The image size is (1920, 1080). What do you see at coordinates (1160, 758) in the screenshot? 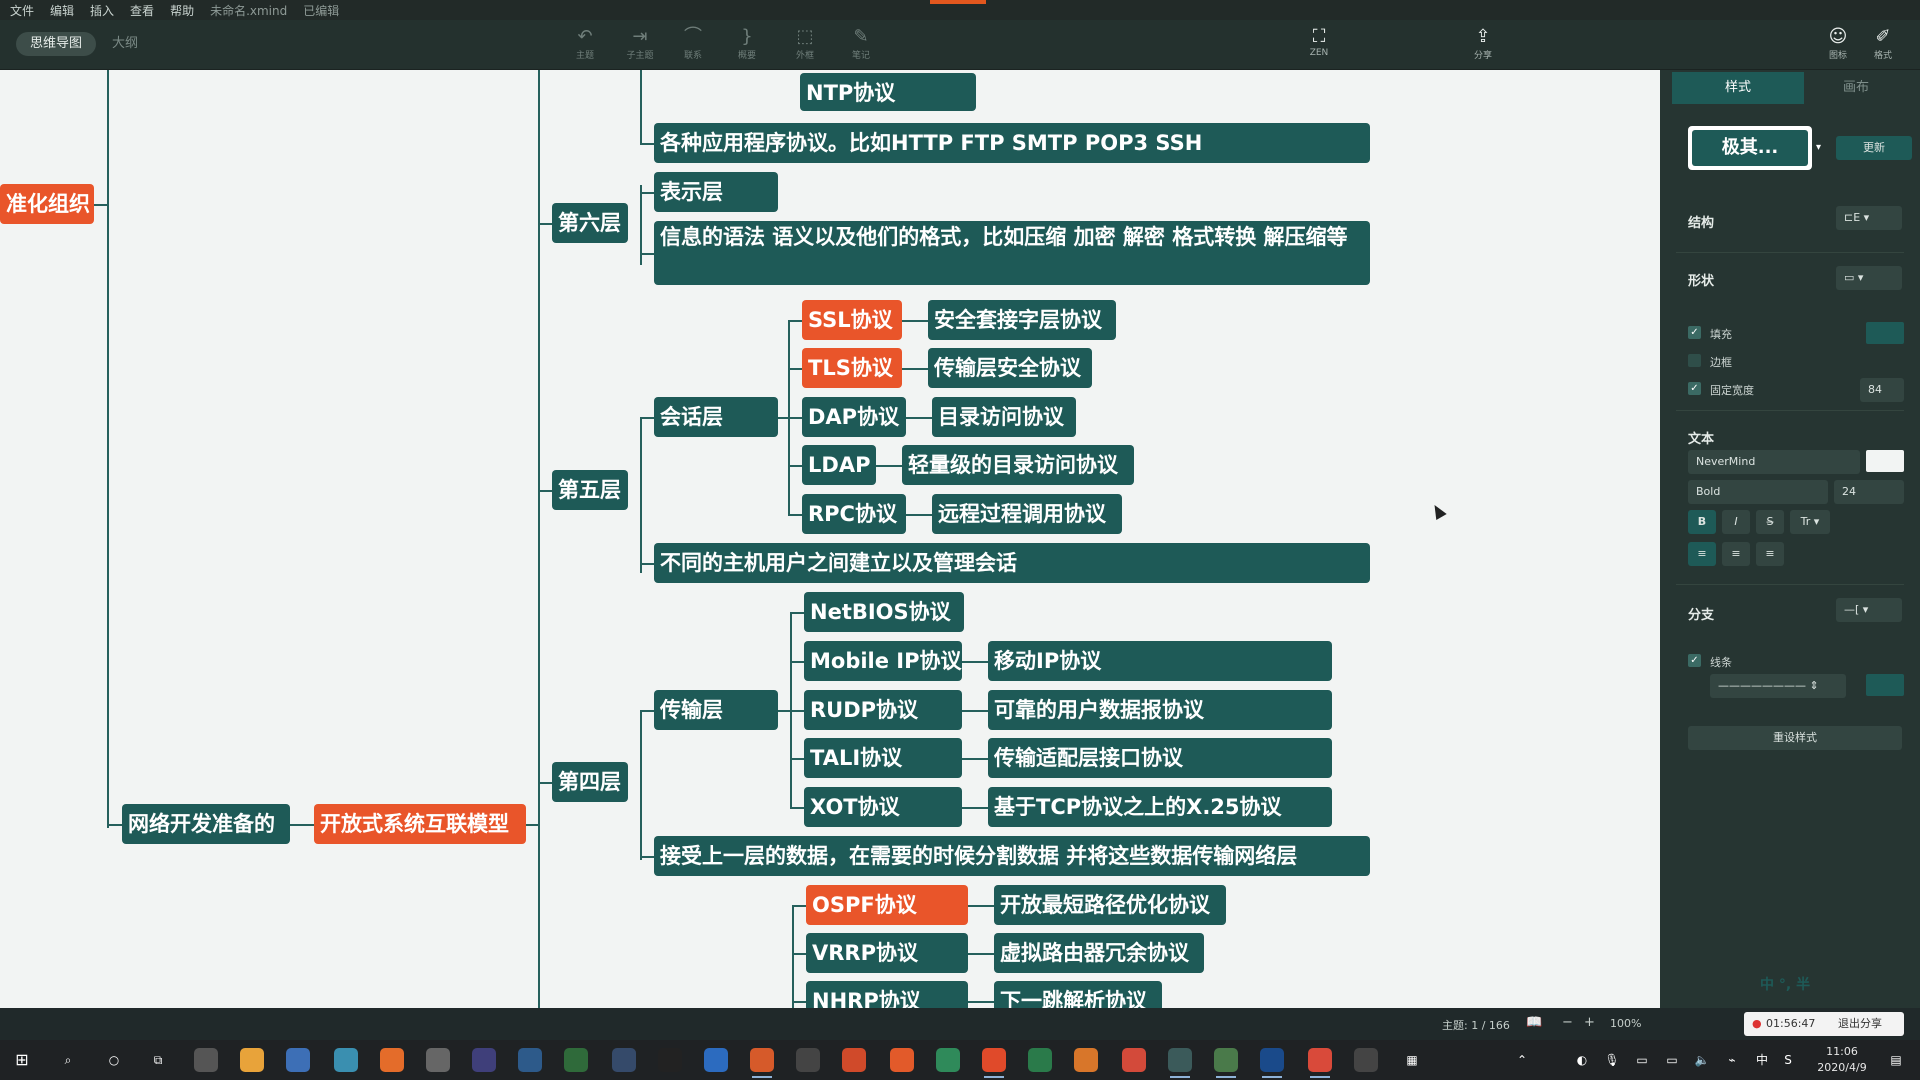
I see `topic-tali-desc: 传输适配层接口协议` at bounding box center [1160, 758].